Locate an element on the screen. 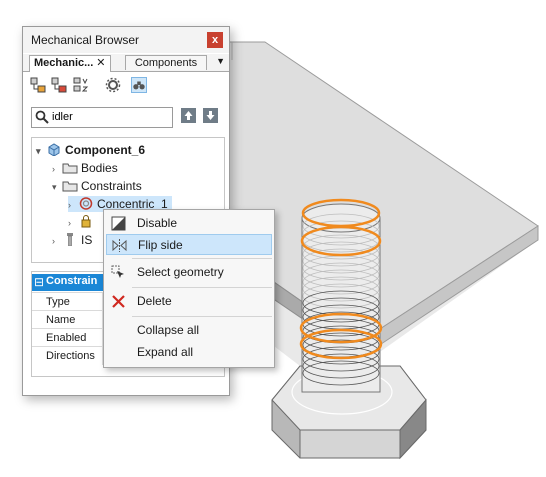  tree-item-constraints: ▾ Constraints is located at coordinates (97, 186).